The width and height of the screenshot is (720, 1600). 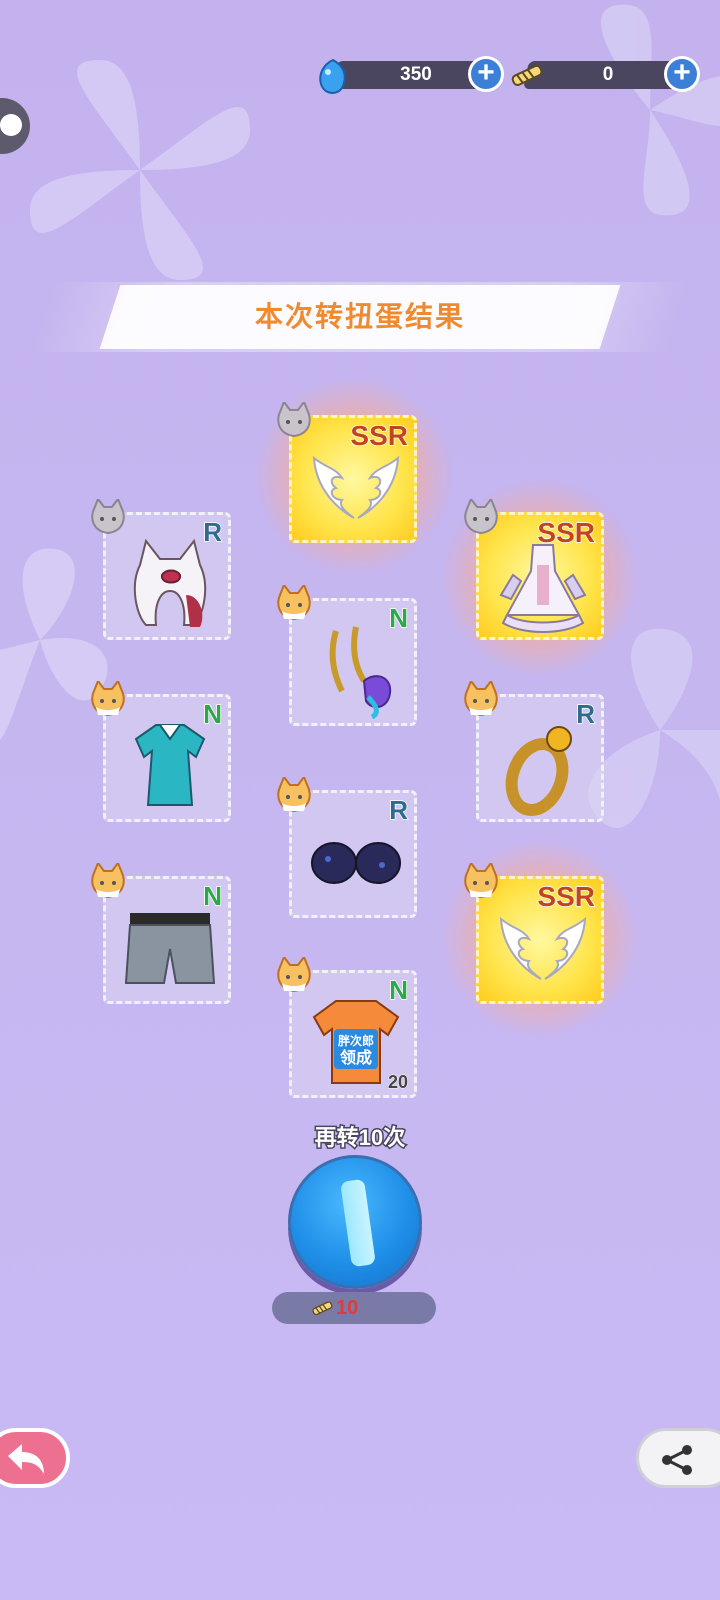 I want to click on share-icon, so click(x=677, y=1460).